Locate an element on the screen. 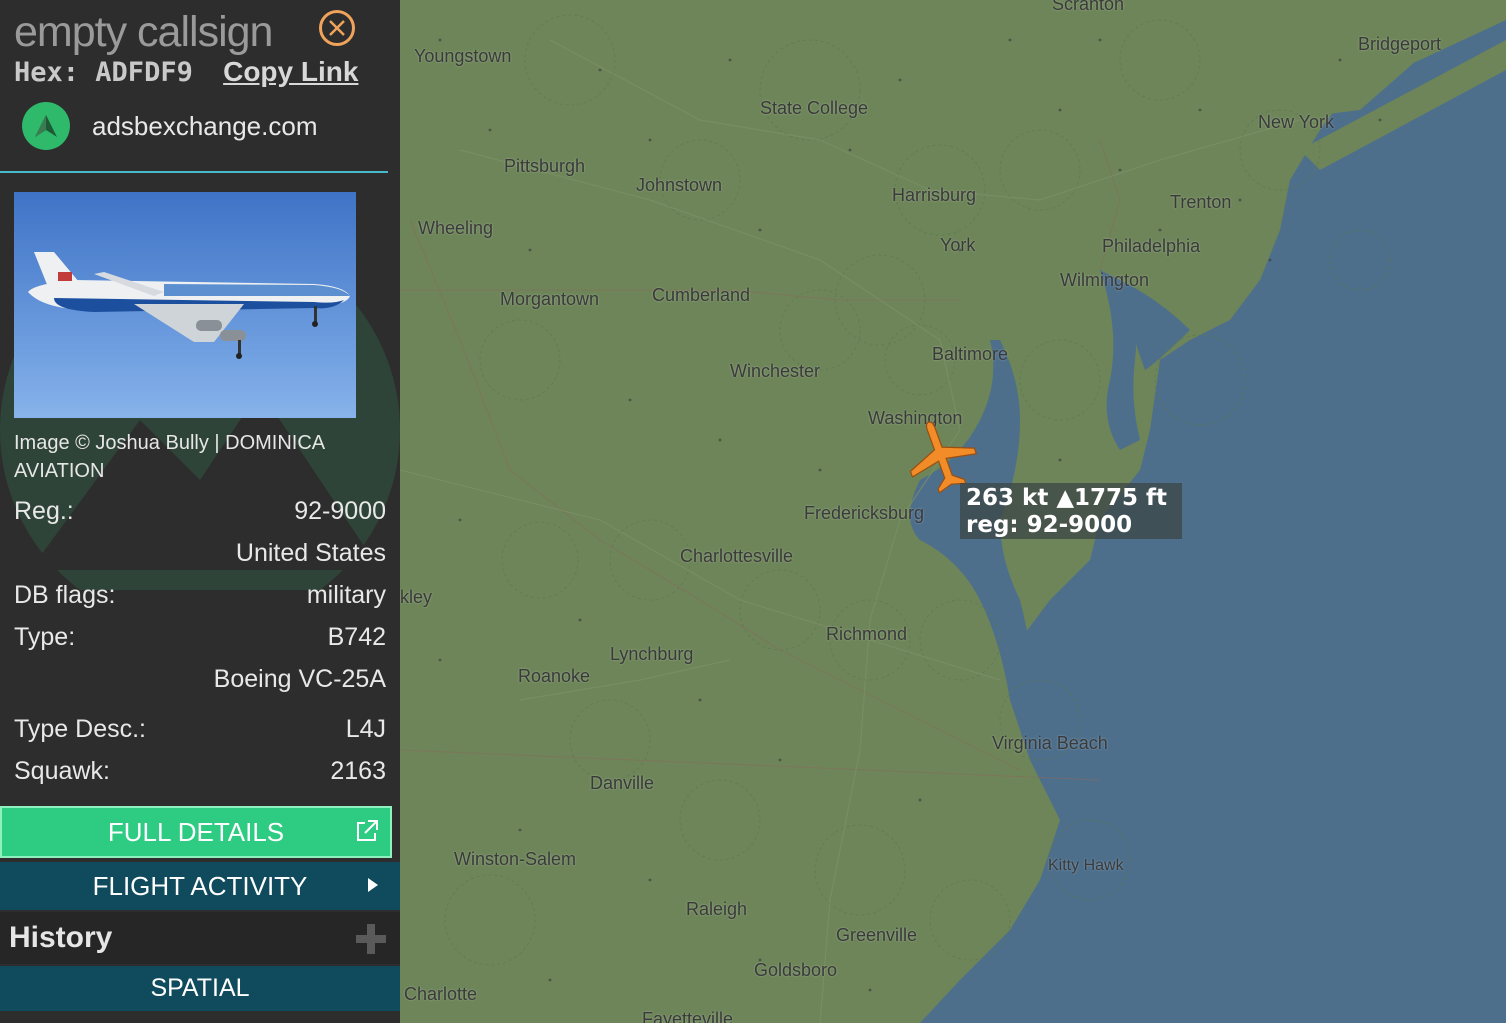 This screenshot has width=1506, height=1023. history-section: History is located at coordinates (200, 938).